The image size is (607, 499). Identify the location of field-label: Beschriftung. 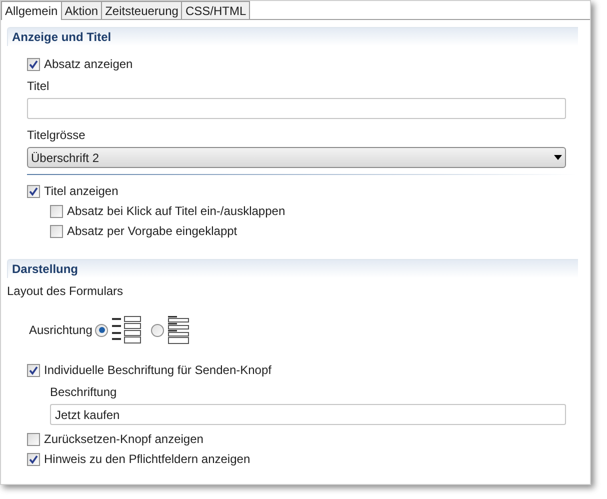
(84, 392).